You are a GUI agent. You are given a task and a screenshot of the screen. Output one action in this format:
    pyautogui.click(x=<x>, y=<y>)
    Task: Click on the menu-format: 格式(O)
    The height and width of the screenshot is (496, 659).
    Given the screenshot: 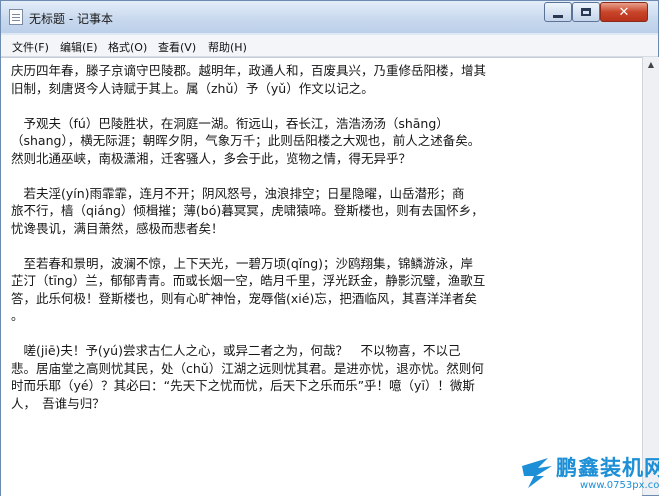 What is the action you would take?
    pyautogui.click(x=127, y=47)
    